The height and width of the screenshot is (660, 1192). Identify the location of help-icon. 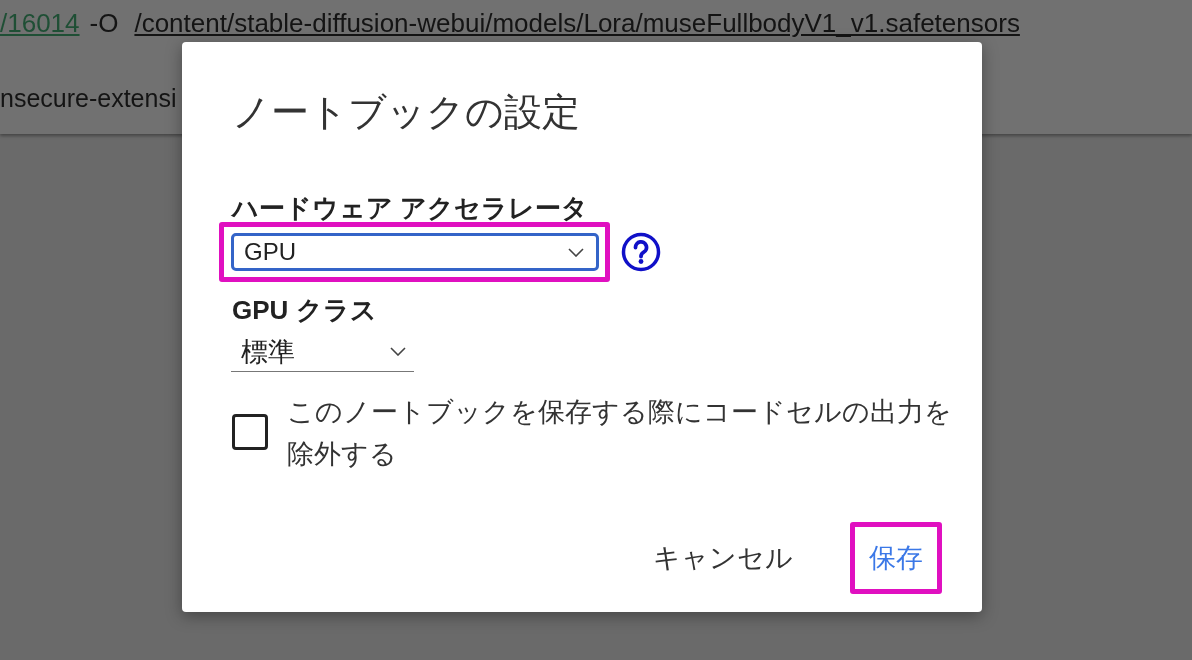
(641, 252).